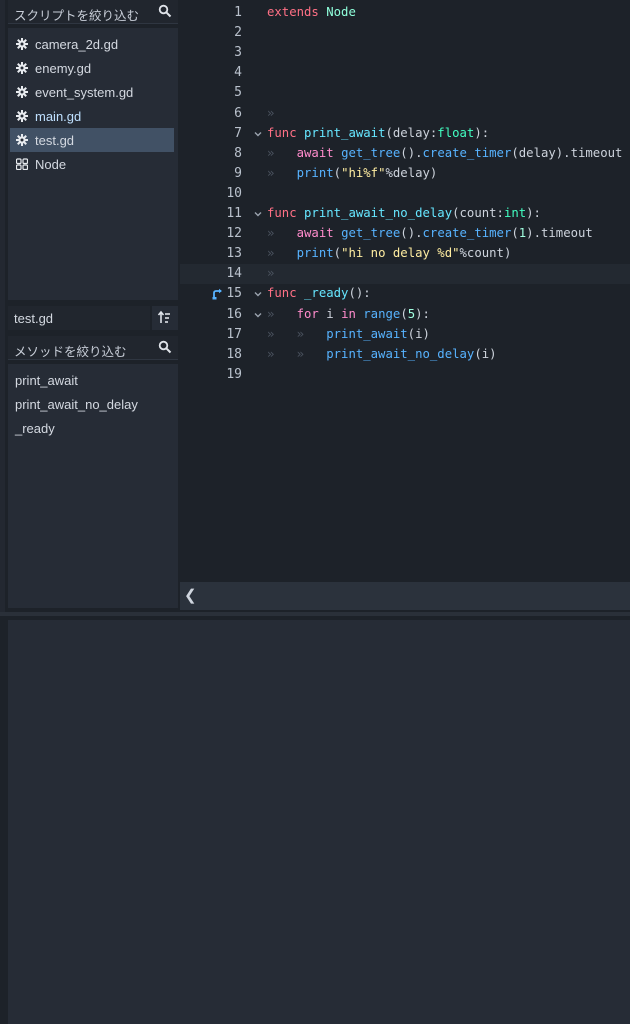 The image size is (630, 1024). Describe the element at coordinates (307, 313) in the screenshot. I see `code-token: for` at that location.